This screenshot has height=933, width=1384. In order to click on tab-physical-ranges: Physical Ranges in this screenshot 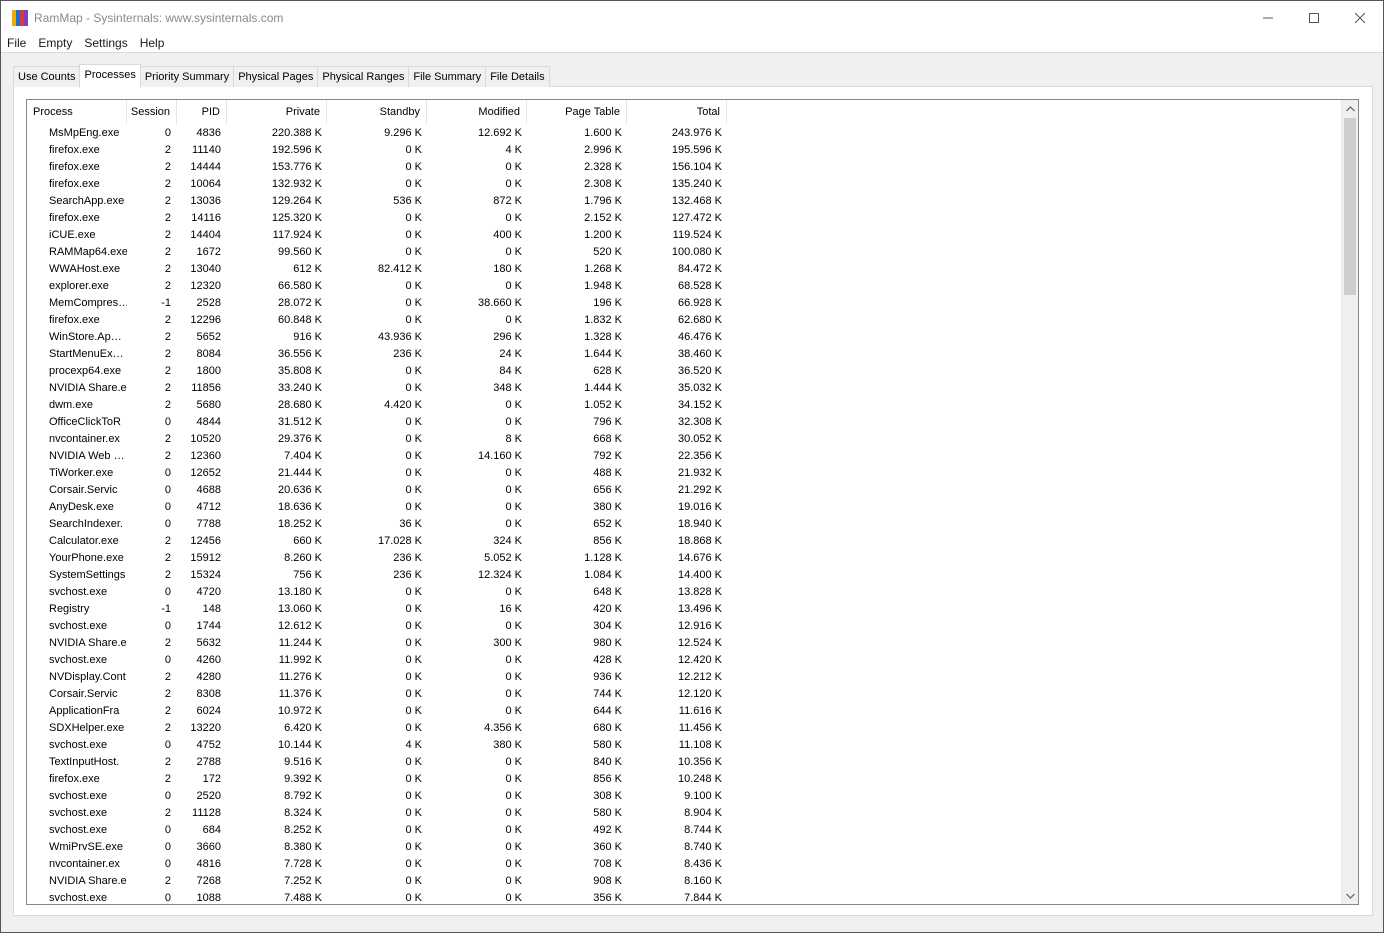, I will do `click(363, 76)`.